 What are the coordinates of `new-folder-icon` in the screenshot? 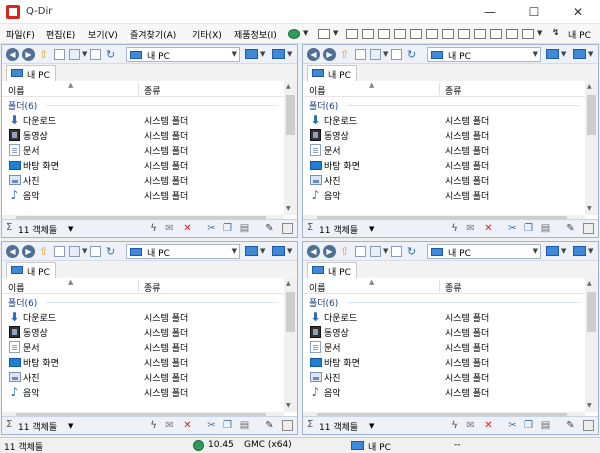 It's located at (360, 251).